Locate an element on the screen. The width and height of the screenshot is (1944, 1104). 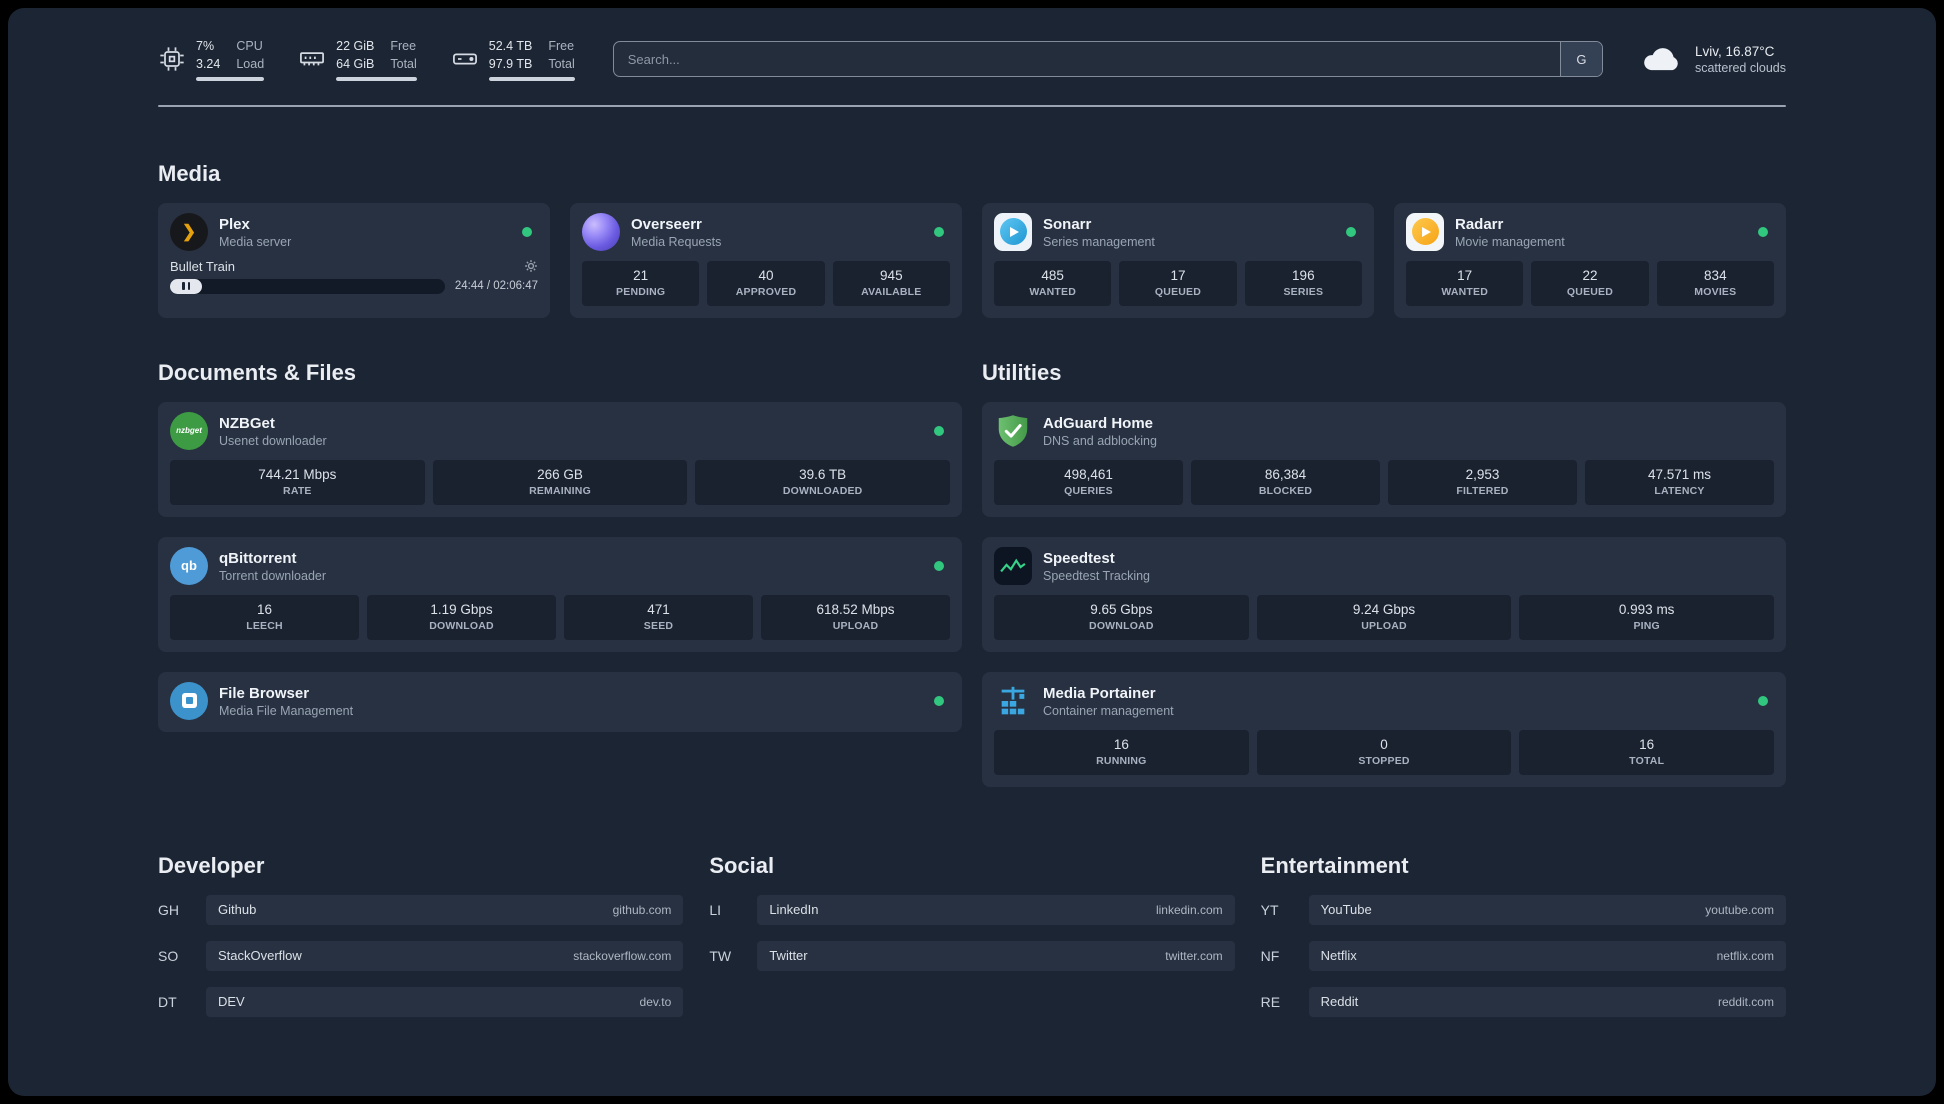
bookmark-abbr: NF is located at coordinates (1270, 955).